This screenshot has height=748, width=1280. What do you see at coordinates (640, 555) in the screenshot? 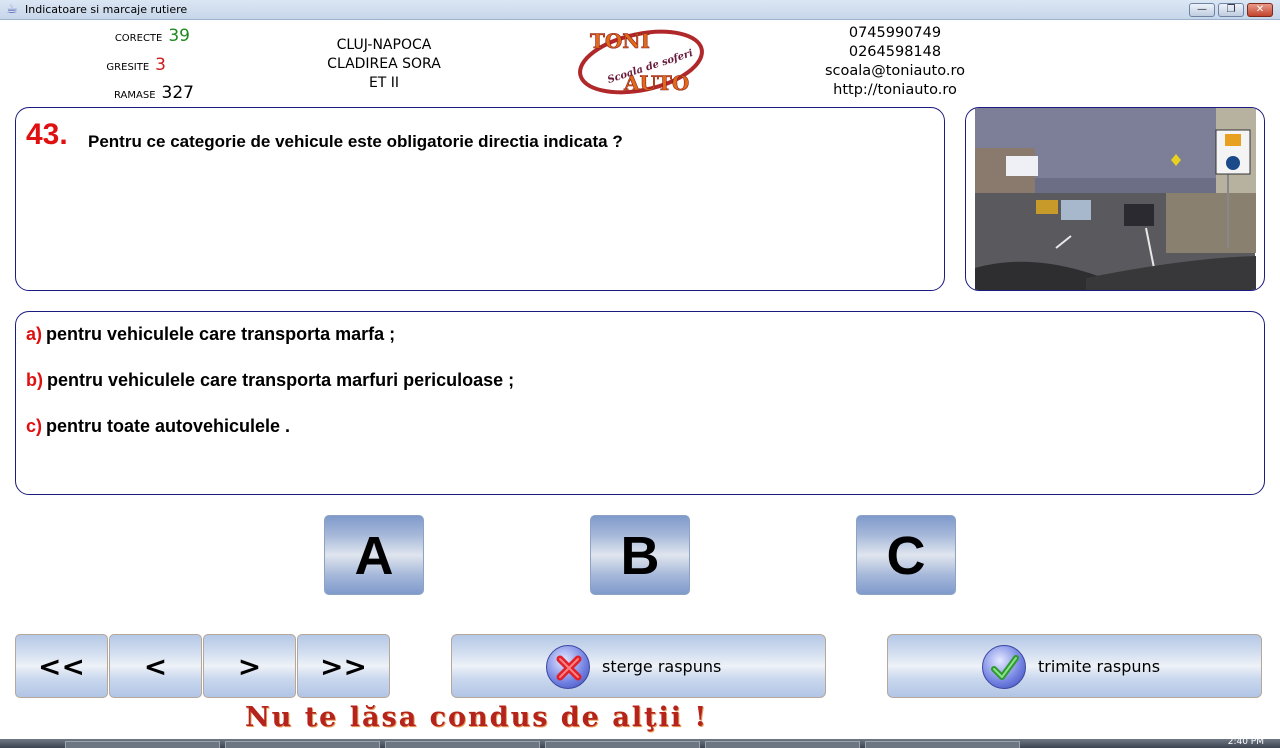
I see `choice-b-button: B` at bounding box center [640, 555].